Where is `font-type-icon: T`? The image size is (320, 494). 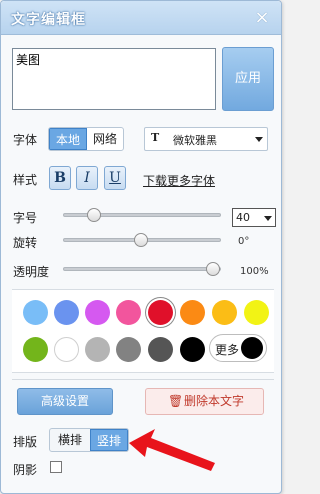
font-type-icon: T is located at coordinates (155, 137).